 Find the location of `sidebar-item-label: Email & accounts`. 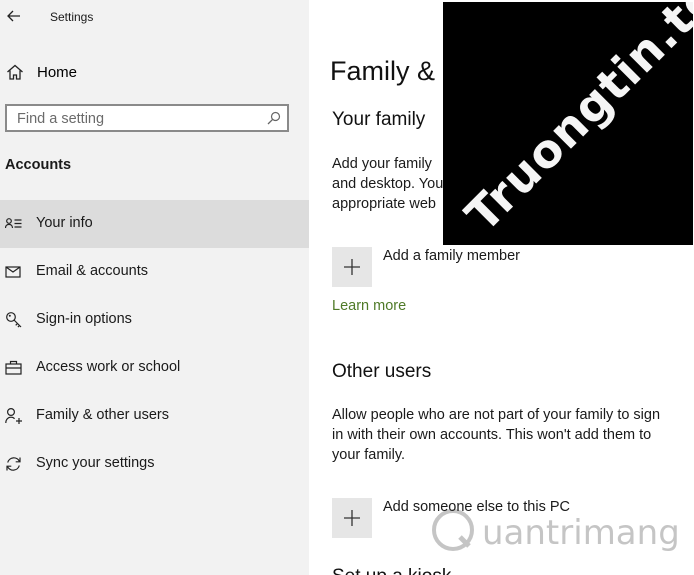

sidebar-item-label: Email & accounts is located at coordinates (92, 271).